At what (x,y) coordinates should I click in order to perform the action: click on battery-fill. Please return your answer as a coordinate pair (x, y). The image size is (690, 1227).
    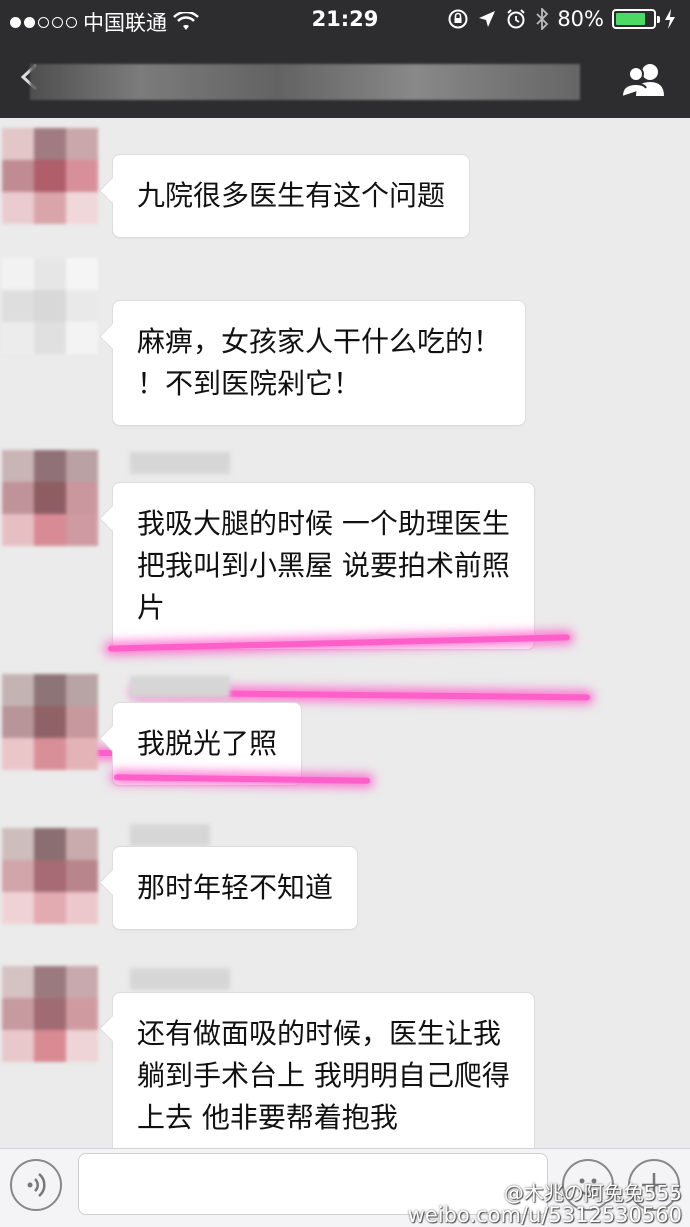
    Looking at the image, I should click on (630, 19).